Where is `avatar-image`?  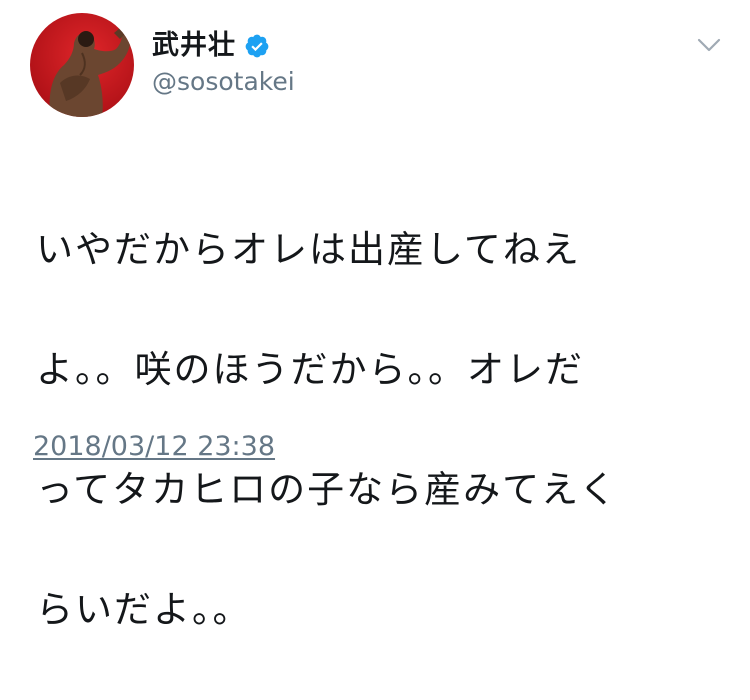 avatar-image is located at coordinates (82, 65).